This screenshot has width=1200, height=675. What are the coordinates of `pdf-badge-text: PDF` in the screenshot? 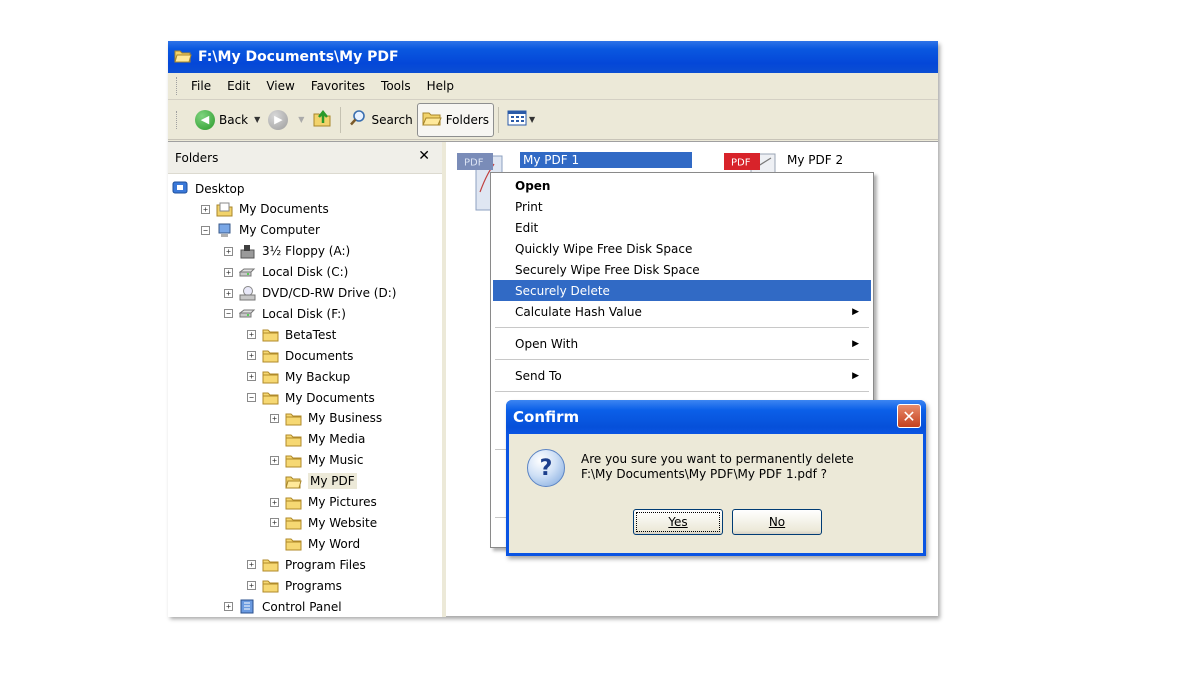 It's located at (474, 163).